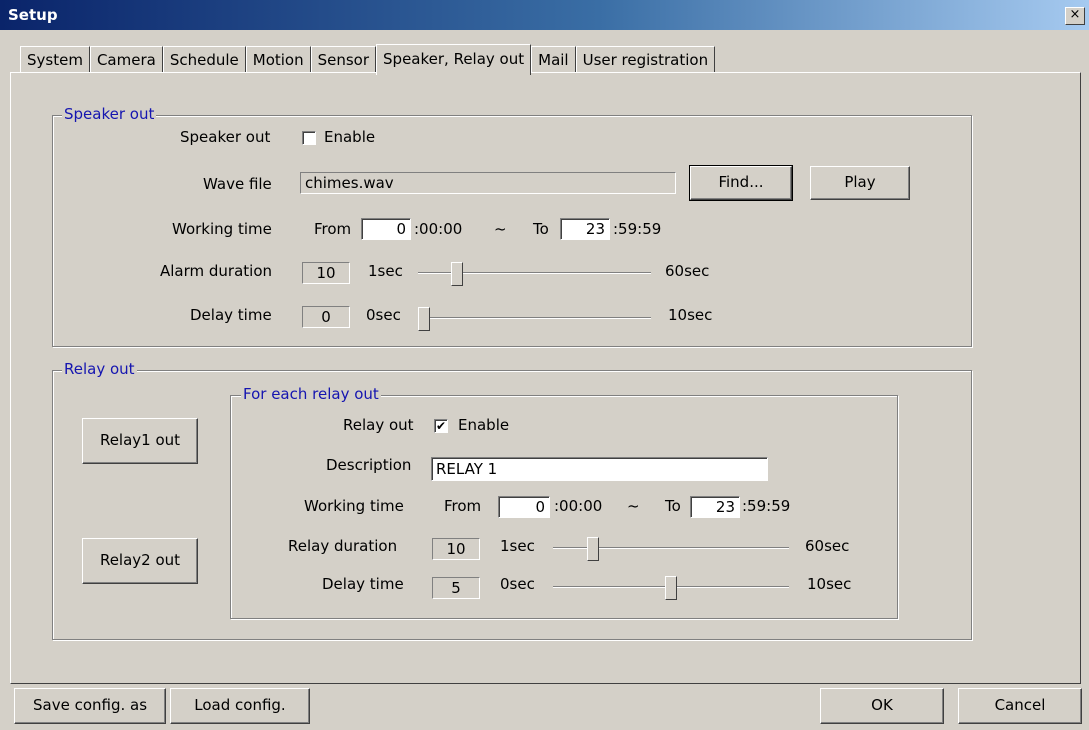 The height and width of the screenshot is (730, 1089). I want to click on speaker-to-suffix: :59:59, so click(637, 229).